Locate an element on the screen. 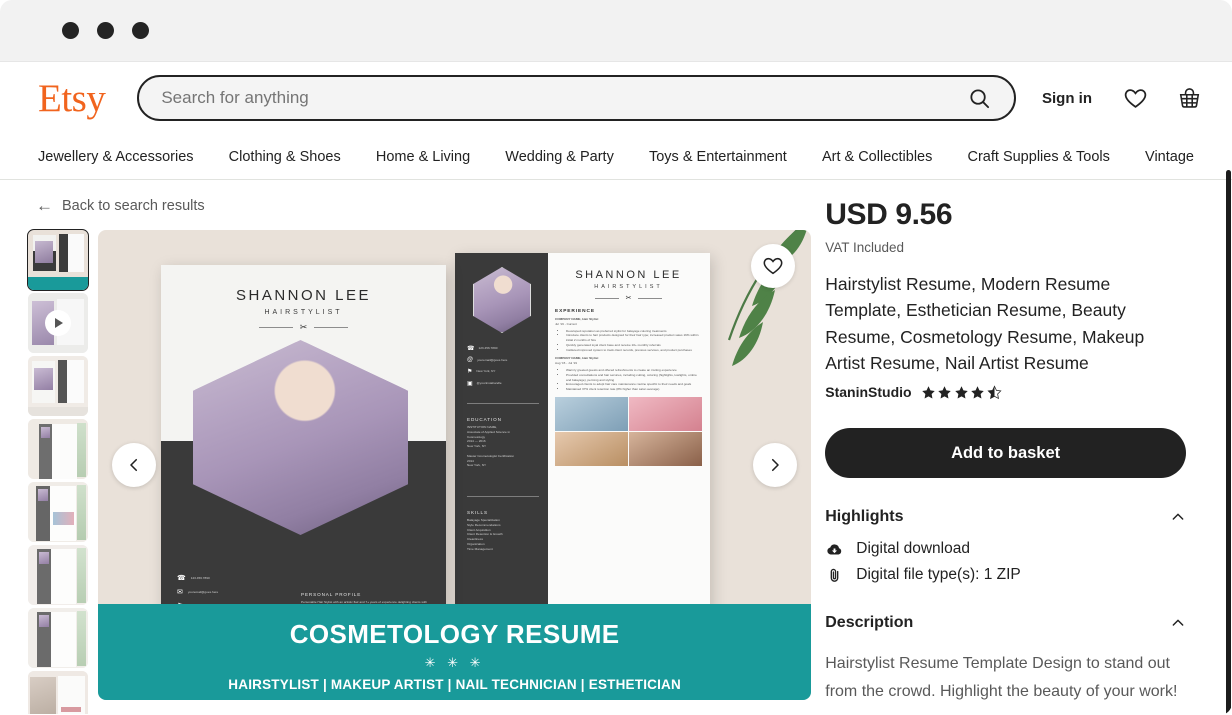 This screenshot has width=1232, height=715. site-header: Etsy Sign in is located at coordinates (616, 98).